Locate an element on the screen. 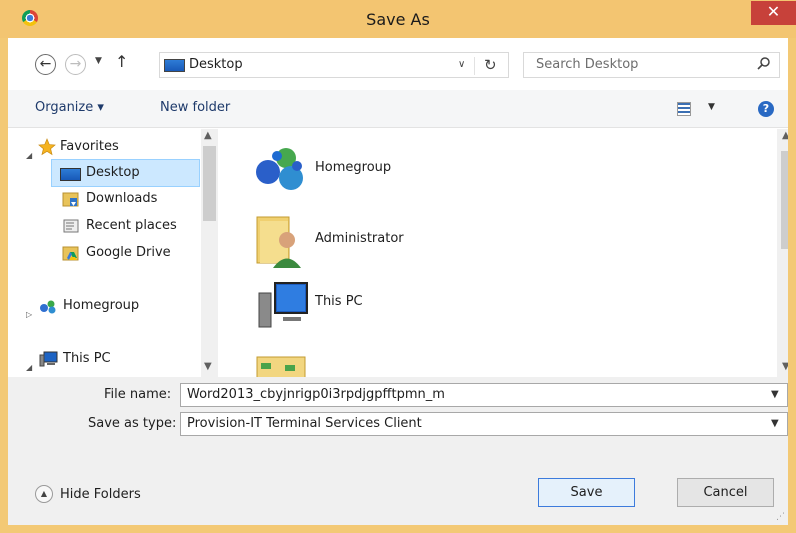 The image size is (796, 533). tree-item-homegroup: ▷ Homegroup is located at coordinates (103, 306).